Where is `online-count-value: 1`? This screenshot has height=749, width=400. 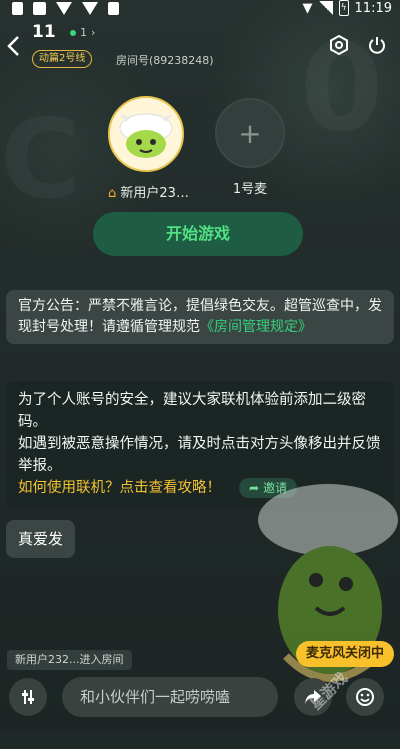 online-count-value: 1 is located at coordinates (83, 32).